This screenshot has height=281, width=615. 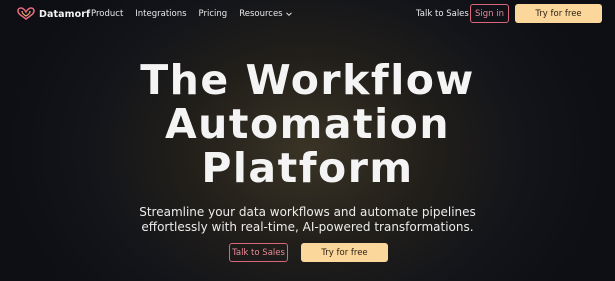 What do you see at coordinates (442, 14) in the screenshot?
I see `nav-talk-to-sales-link: Talk to Sales` at bounding box center [442, 14].